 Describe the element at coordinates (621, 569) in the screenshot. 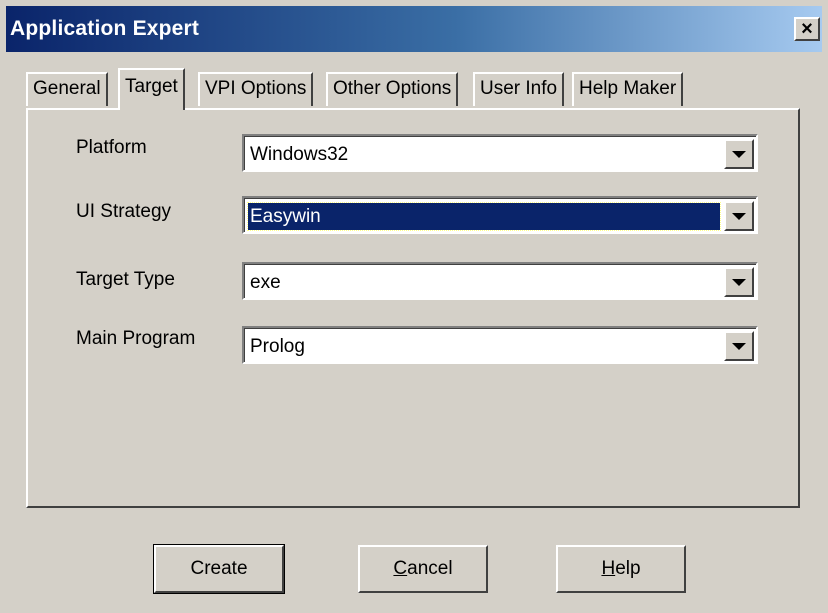

I see `help-button: Help` at that location.